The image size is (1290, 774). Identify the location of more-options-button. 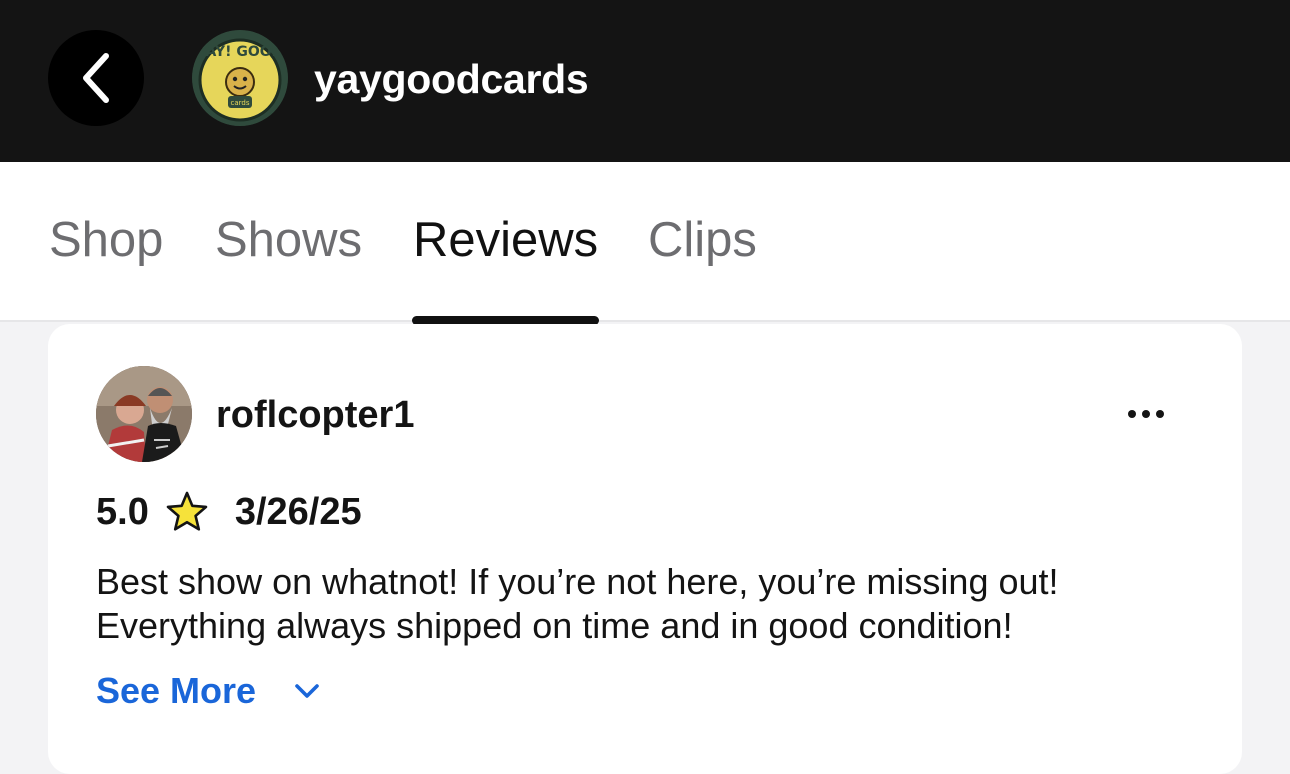
(1146, 414).